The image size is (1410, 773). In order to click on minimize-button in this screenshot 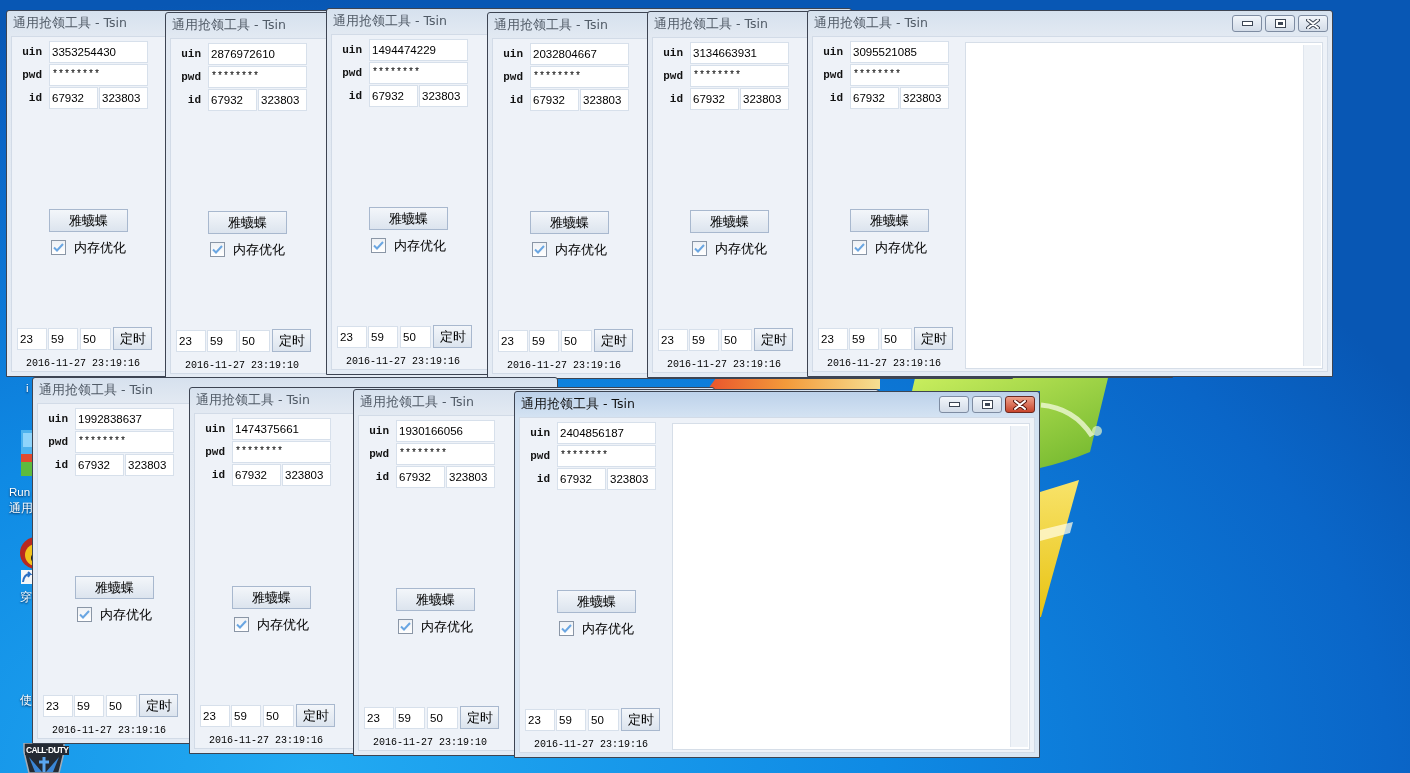, I will do `click(1247, 23)`.